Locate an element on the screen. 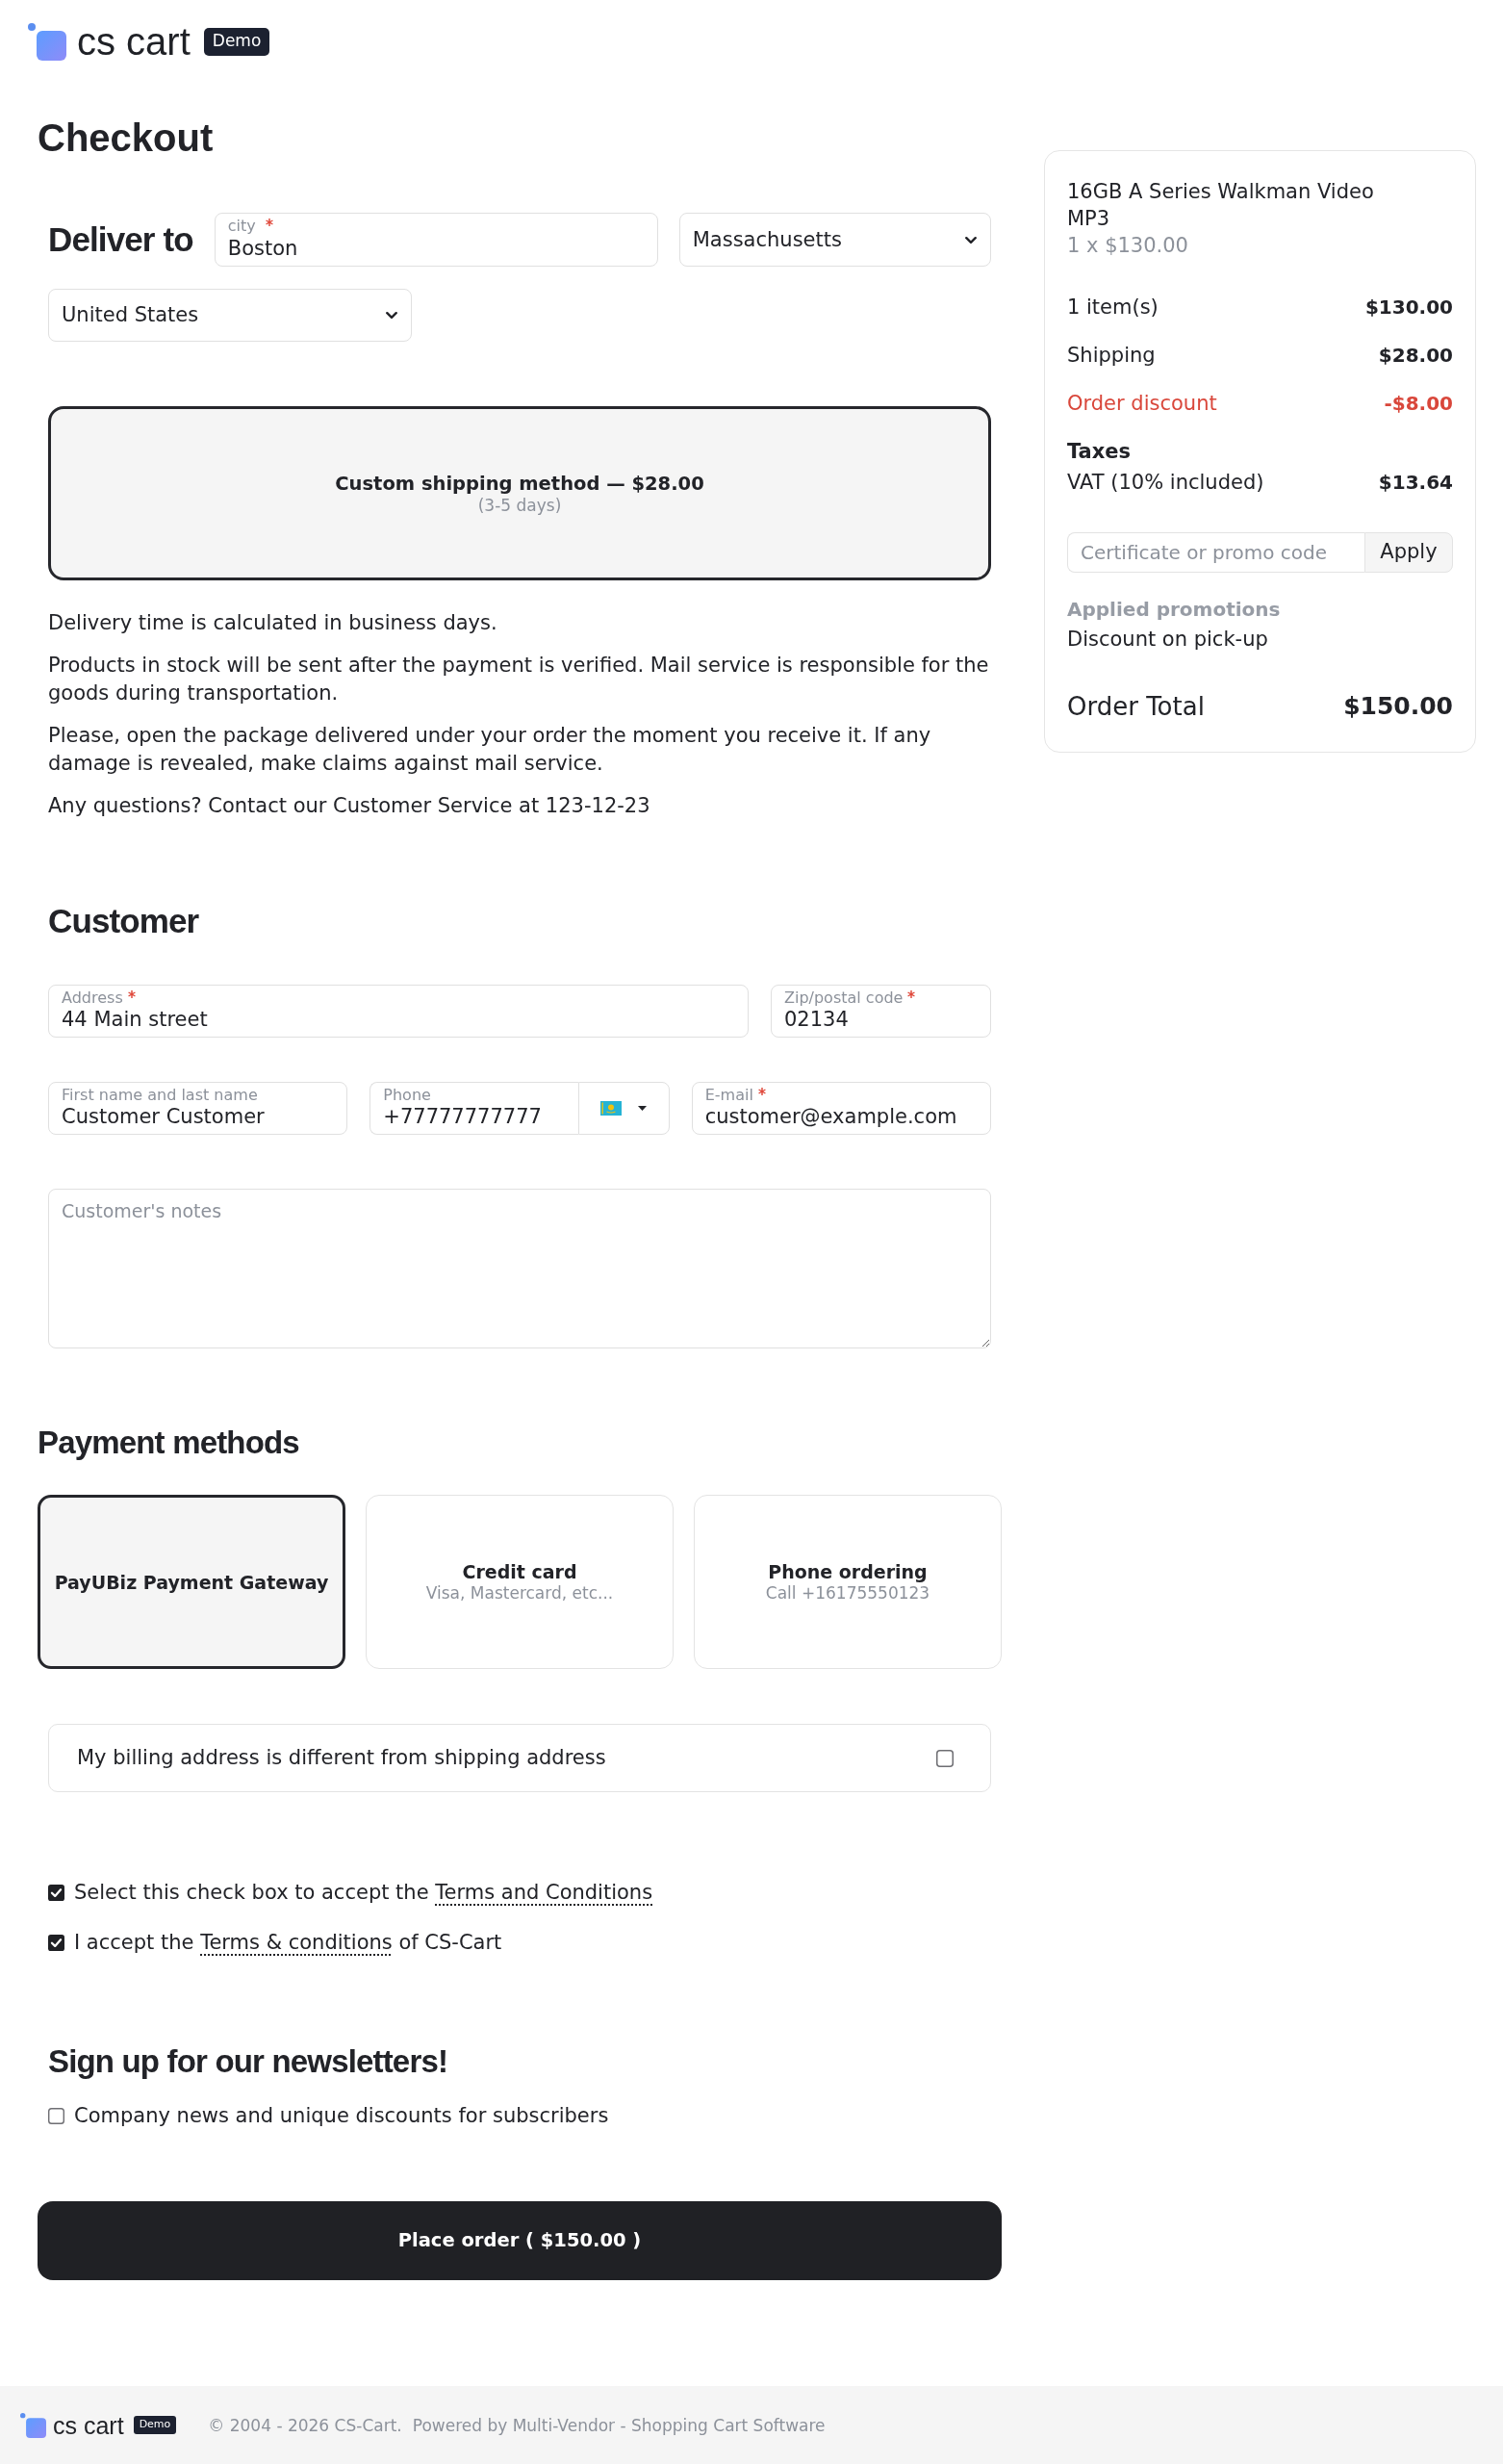 The height and width of the screenshot is (2464, 1503). terms-text: Select this check box to accept the Terms and Conditions is located at coordinates (363, 1893).